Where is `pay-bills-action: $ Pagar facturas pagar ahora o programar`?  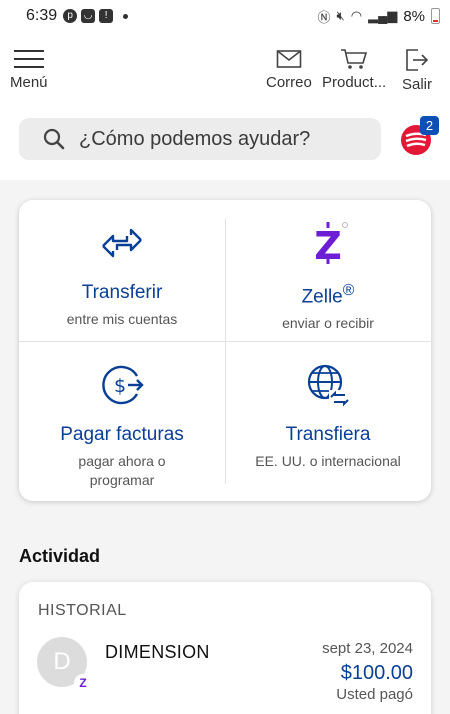
pay-bills-action: $ Pagar facturas pagar ahora o programar is located at coordinates (122, 426).